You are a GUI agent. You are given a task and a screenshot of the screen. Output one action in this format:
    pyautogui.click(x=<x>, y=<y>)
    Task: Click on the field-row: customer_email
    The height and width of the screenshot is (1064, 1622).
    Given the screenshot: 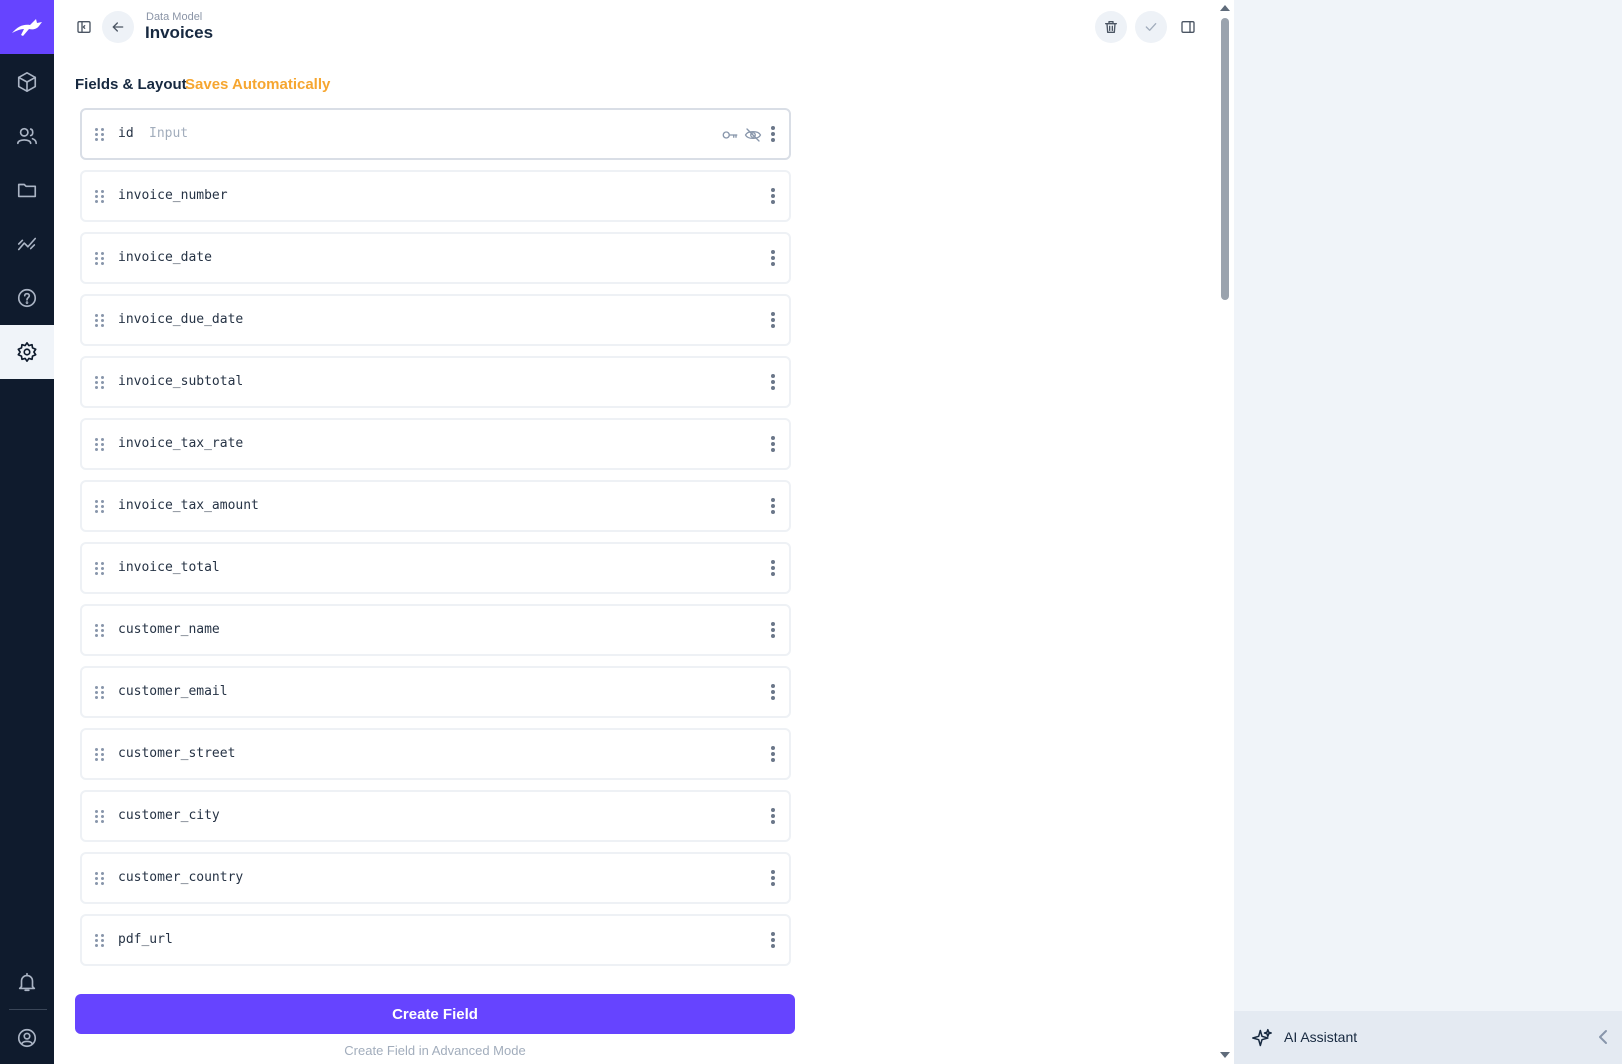 What is the action you would take?
    pyautogui.click(x=435, y=692)
    